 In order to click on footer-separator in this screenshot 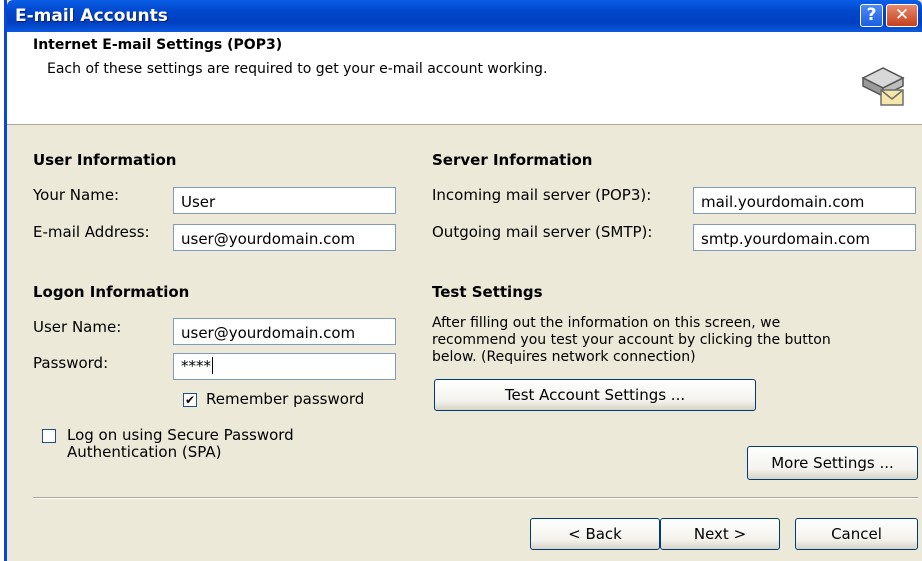, I will do `click(475, 498)`.